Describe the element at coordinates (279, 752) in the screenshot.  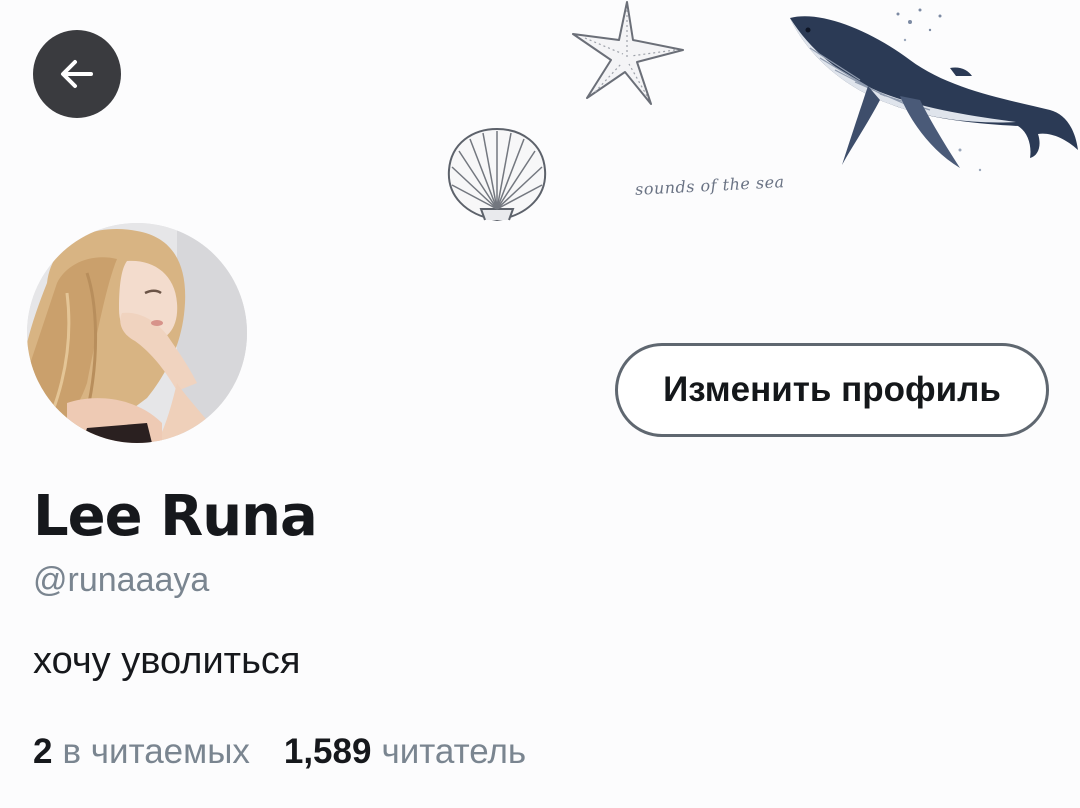
I see `profile-stats: 2 в читаемых 1,589 читатель` at that location.